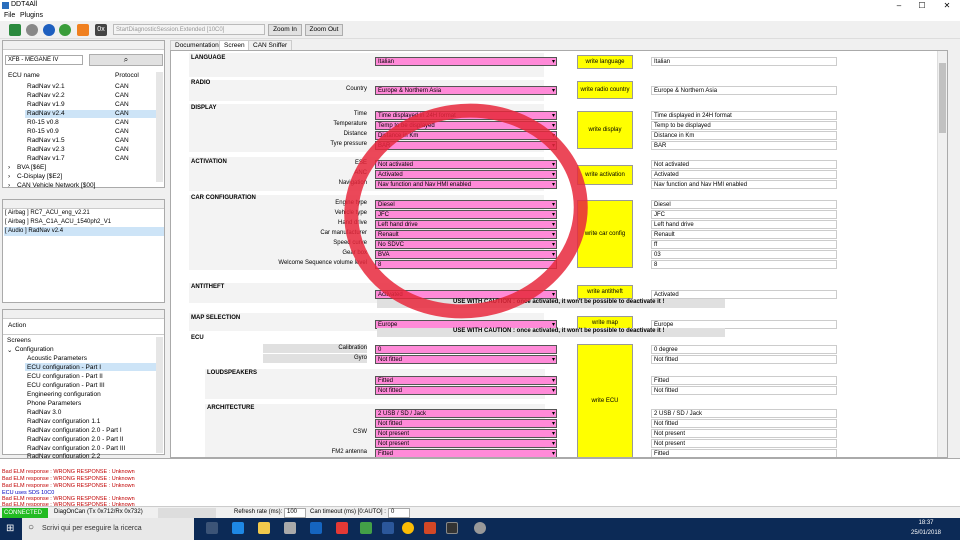 The height and width of the screenshot is (540, 960). Describe the element at coordinates (316, 528) in the screenshot. I see `mail-icon` at that location.